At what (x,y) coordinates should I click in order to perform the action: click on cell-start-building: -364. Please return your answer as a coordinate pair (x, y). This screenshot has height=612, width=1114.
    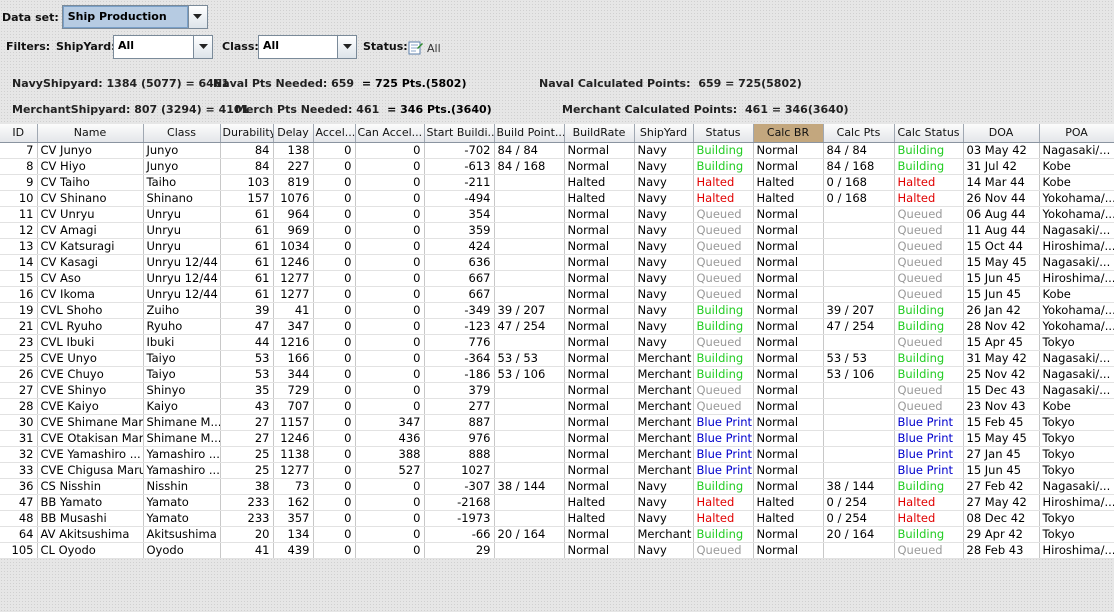
    Looking at the image, I should click on (459, 358).